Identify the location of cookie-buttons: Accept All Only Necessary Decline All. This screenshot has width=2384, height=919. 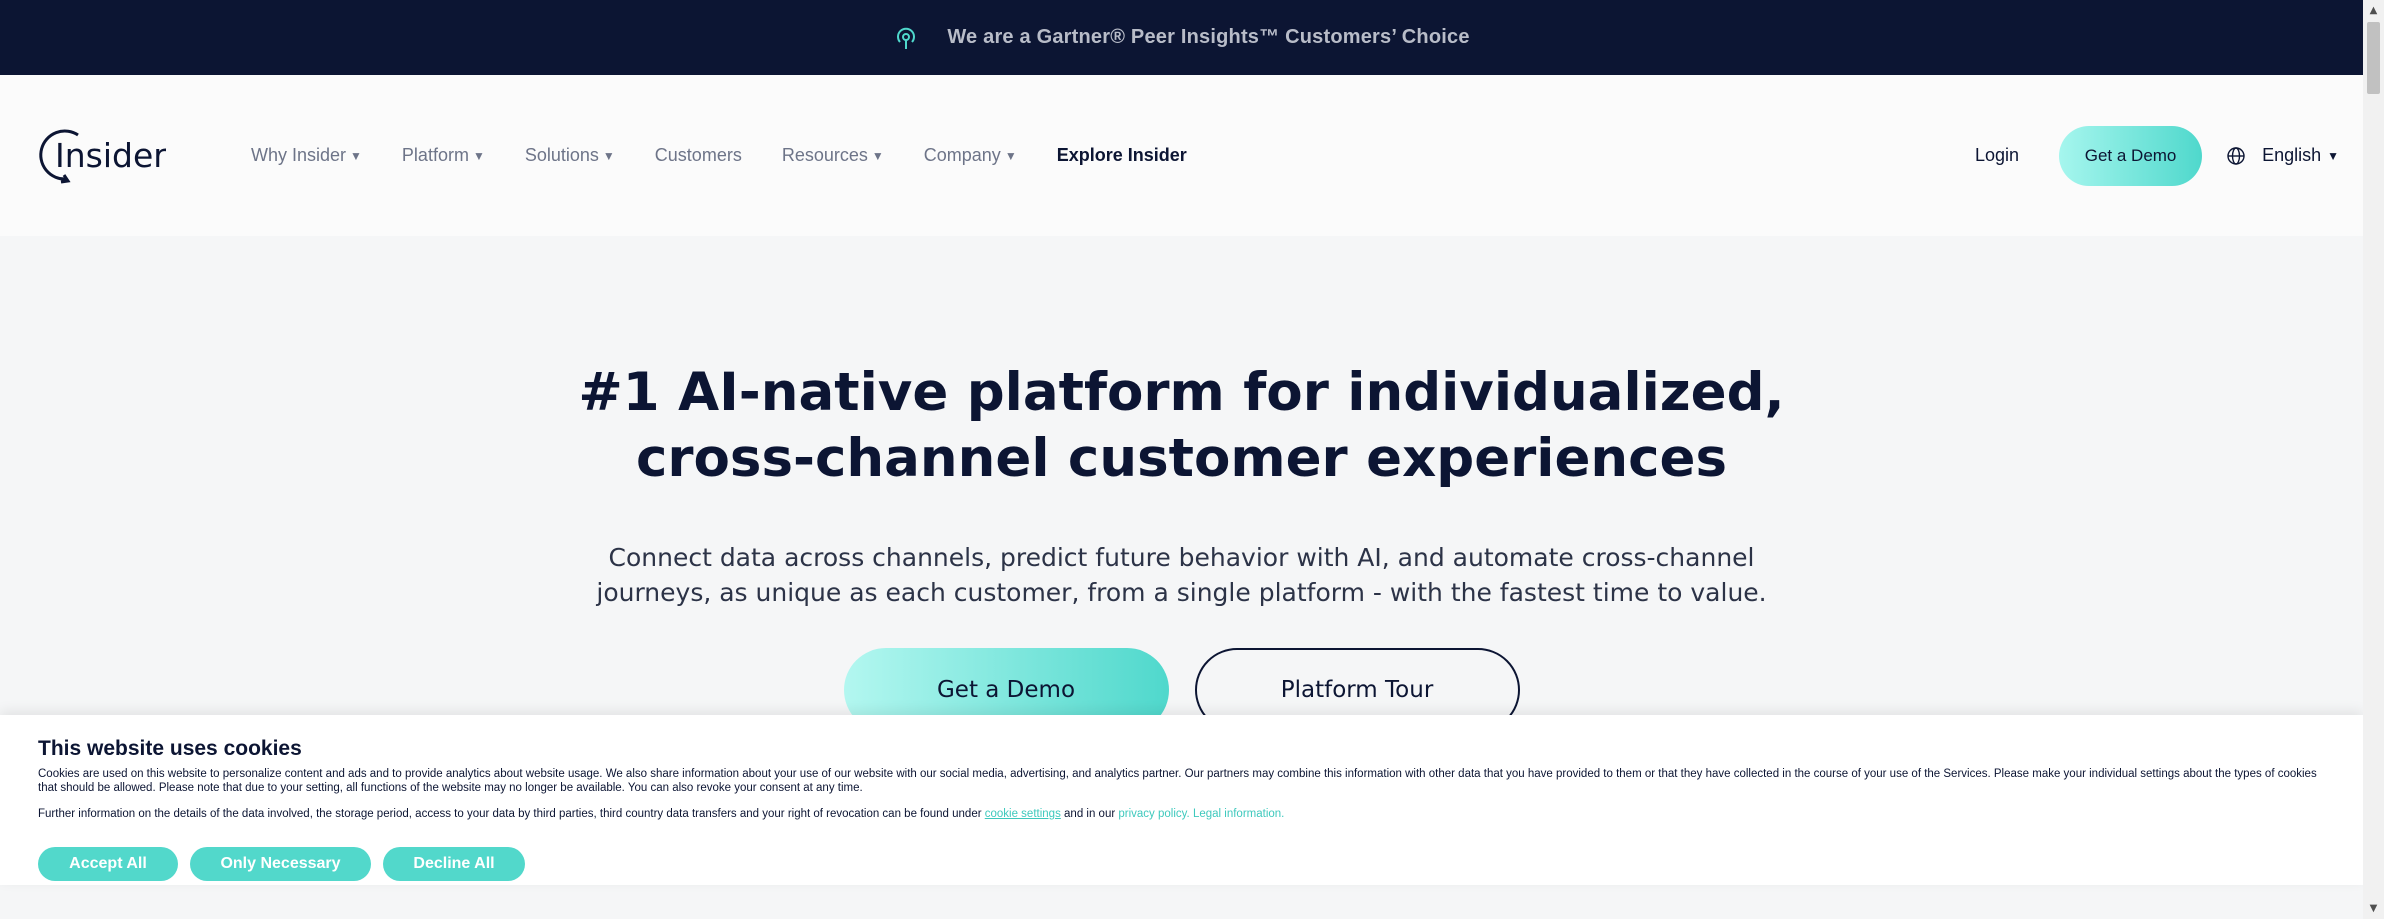
(1181, 864).